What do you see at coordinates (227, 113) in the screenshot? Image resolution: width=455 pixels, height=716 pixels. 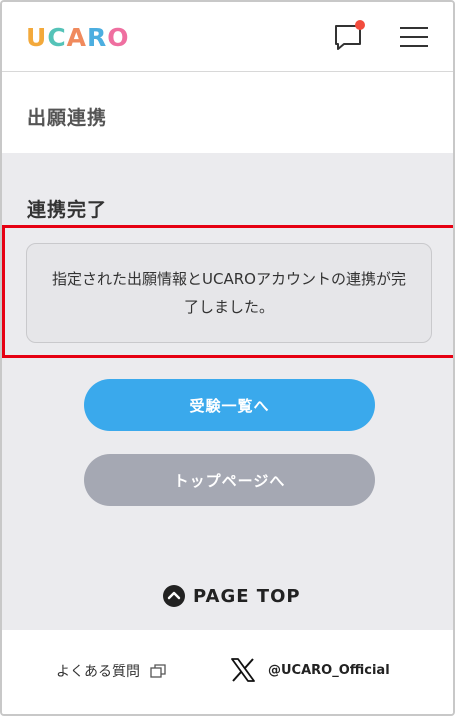 I see `title-bar: 出願連携` at bounding box center [227, 113].